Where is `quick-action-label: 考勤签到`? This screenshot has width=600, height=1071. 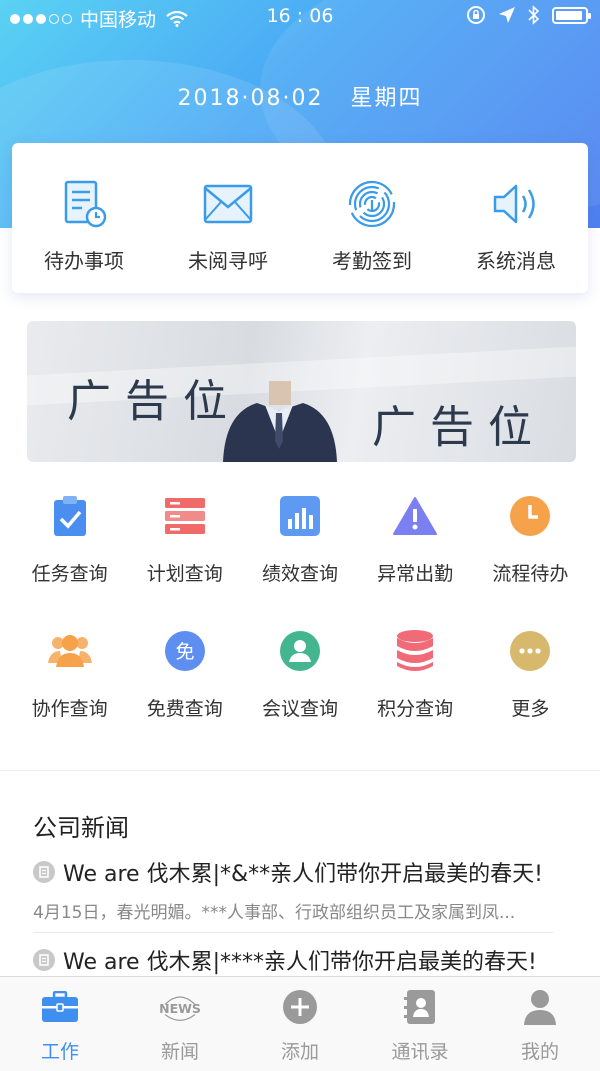 quick-action-label: 考勤签到 is located at coordinates (372, 261).